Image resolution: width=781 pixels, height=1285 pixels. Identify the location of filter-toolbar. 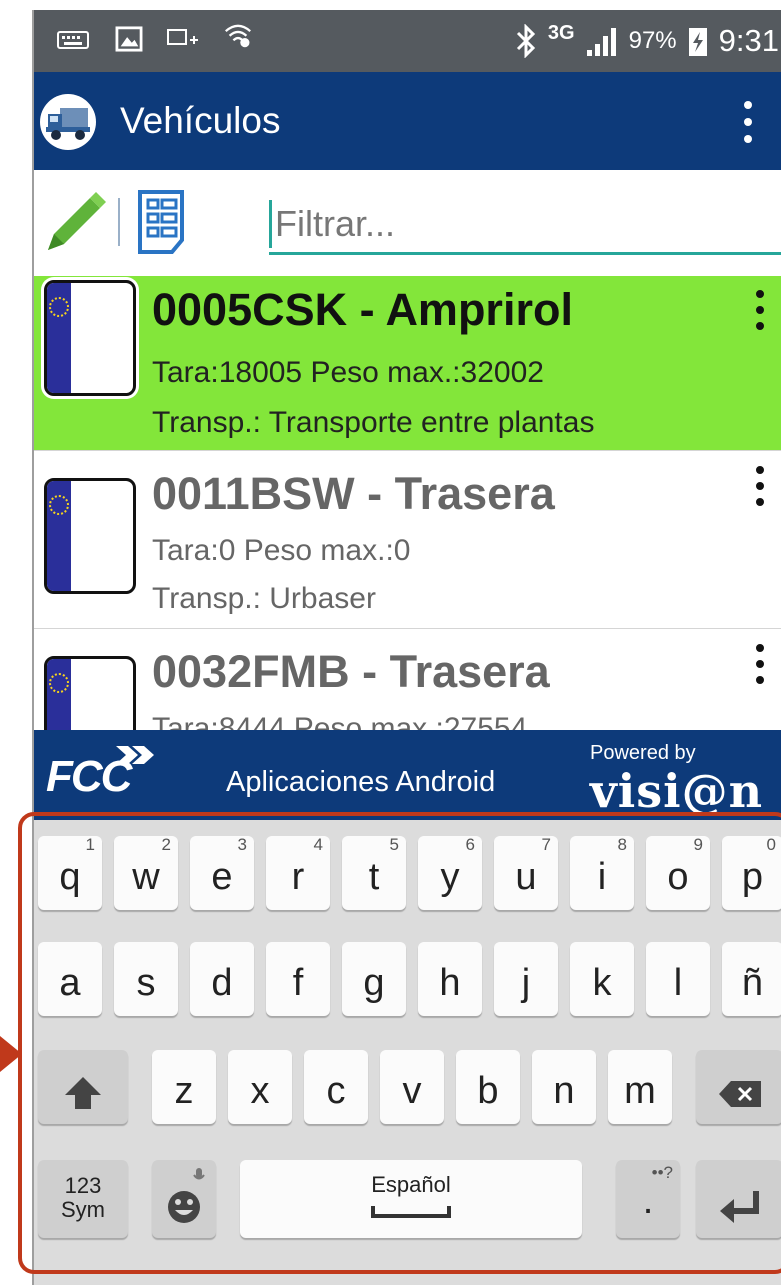
(407, 224).